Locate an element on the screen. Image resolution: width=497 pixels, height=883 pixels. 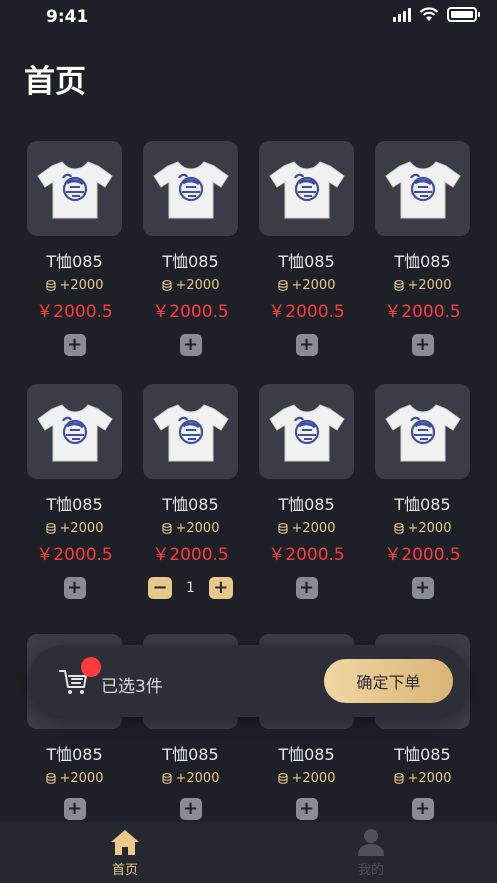
increase-button: + is located at coordinates (220, 588).